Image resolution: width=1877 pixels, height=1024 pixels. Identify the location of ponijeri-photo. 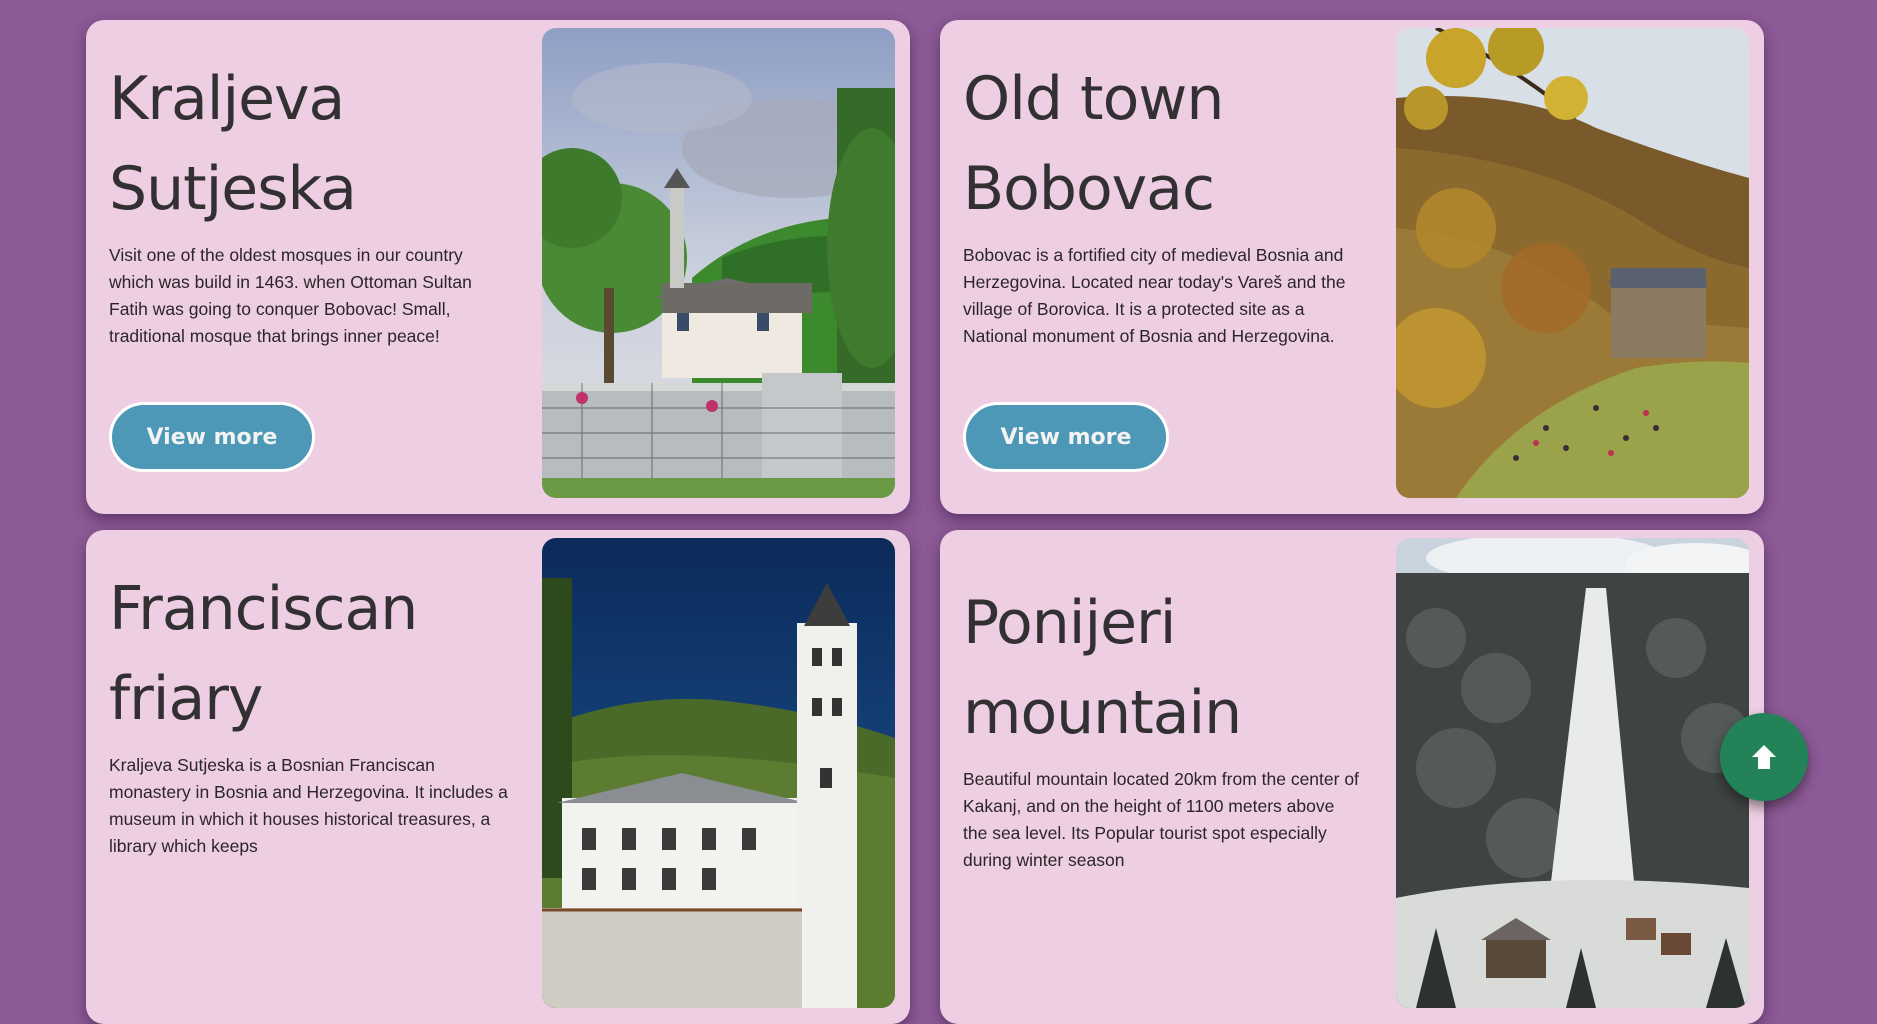
(1572, 773).